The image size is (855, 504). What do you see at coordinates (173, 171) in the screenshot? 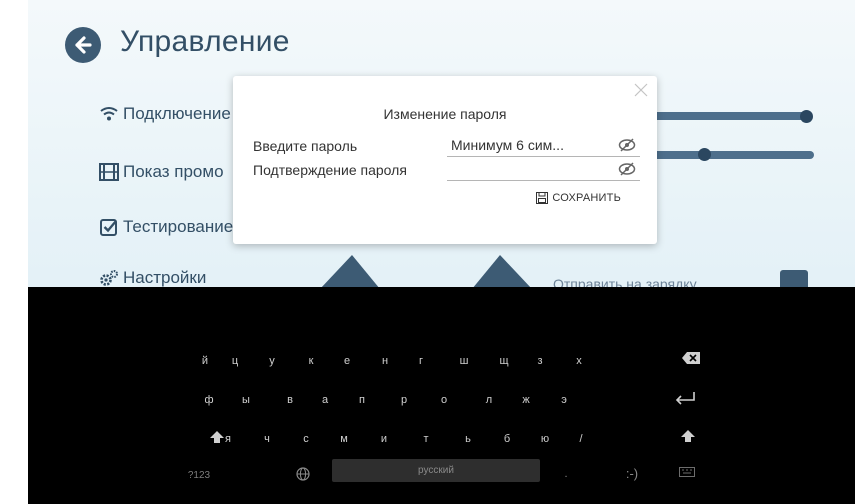
I see `menu-item-label: Показ промо` at bounding box center [173, 171].